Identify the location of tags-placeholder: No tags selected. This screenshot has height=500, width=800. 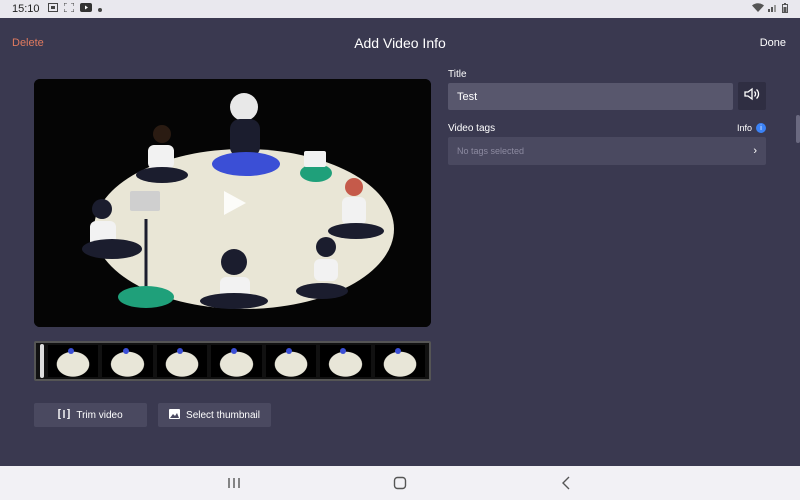
(491, 151).